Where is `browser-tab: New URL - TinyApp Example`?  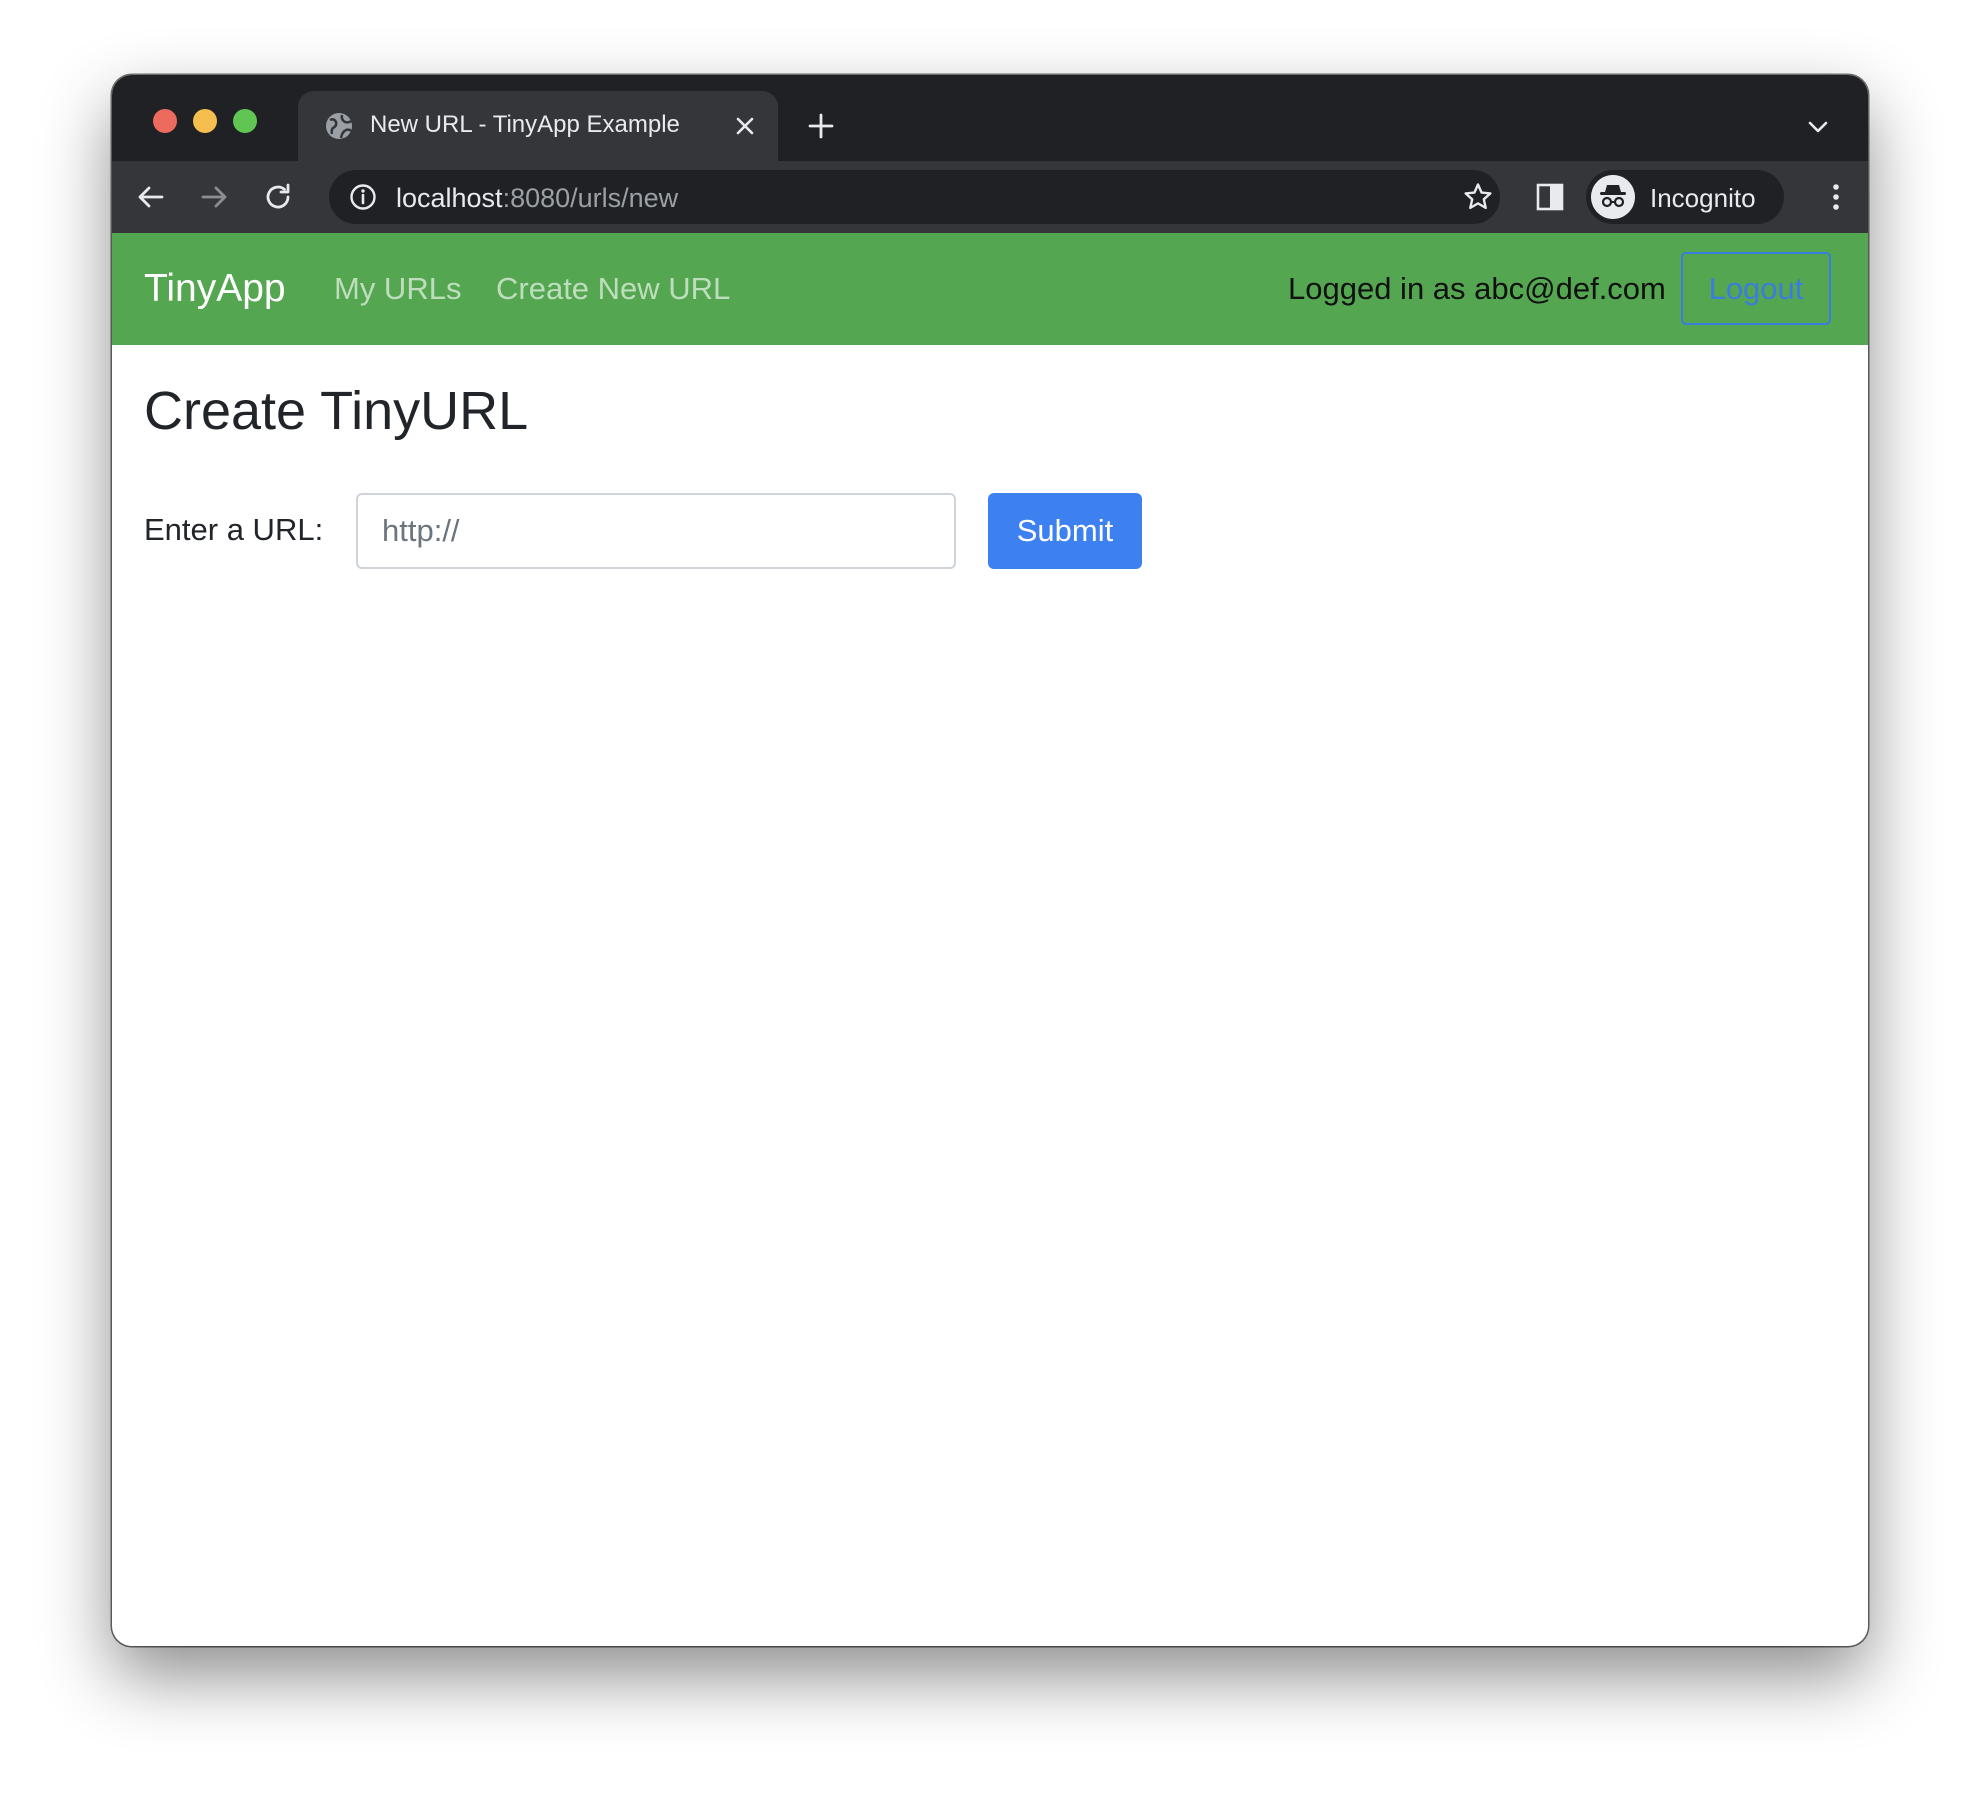 browser-tab: New URL - TinyApp Example is located at coordinates (538, 126).